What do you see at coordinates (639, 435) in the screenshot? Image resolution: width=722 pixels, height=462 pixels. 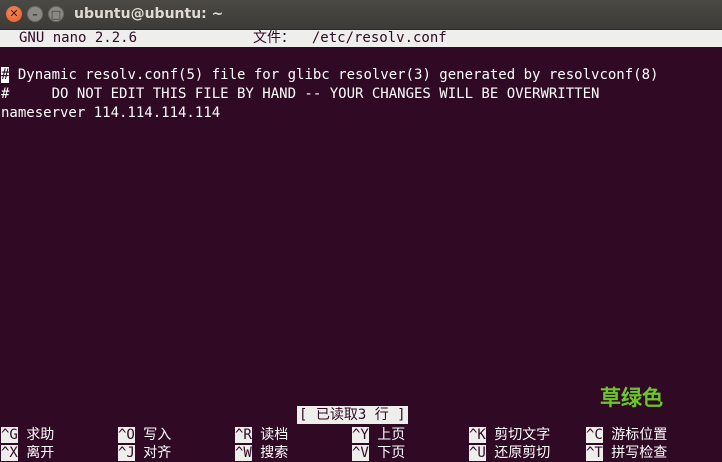 I see `shortcut-label: 游标位置` at bounding box center [639, 435].